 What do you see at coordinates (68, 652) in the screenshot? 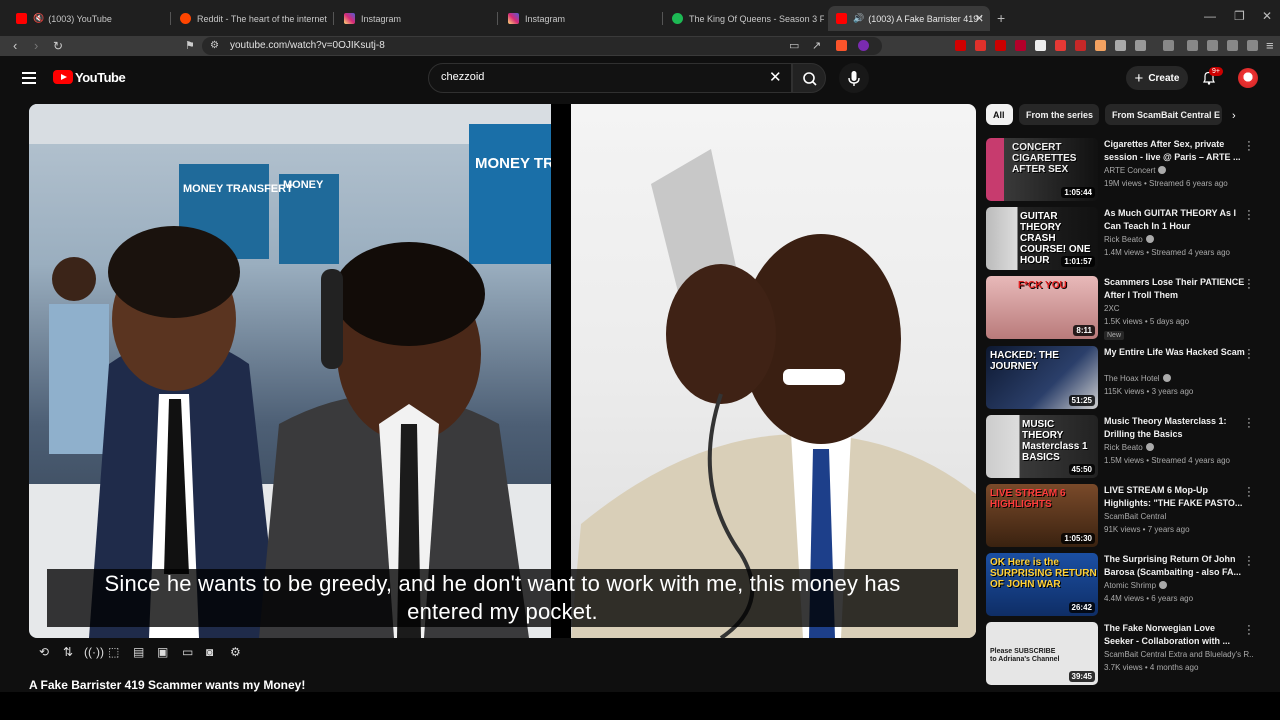
I see `sort-icon: ⇅` at bounding box center [68, 652].